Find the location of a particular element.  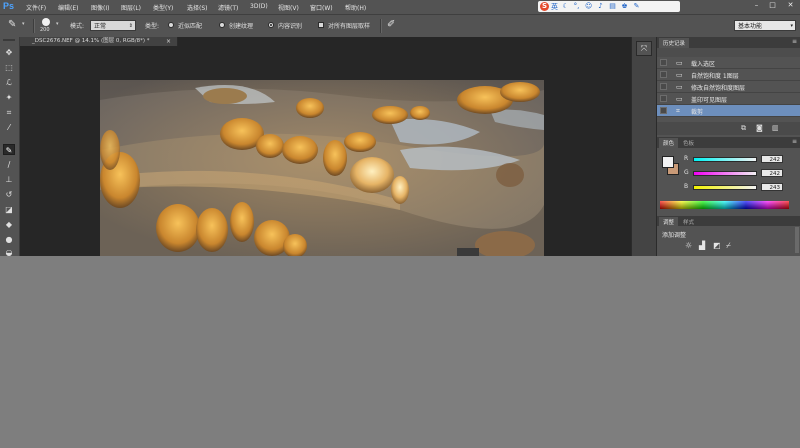

shirt-icon: ♚ is located at coordinates (624, 6).